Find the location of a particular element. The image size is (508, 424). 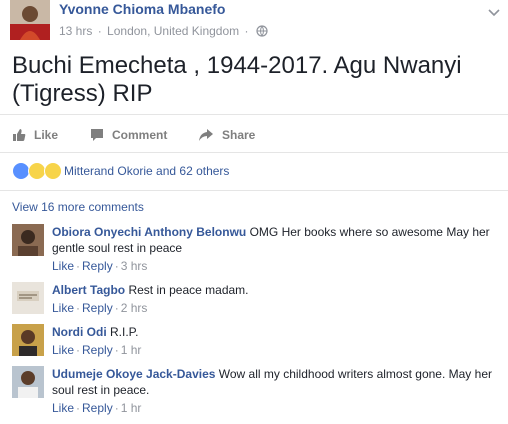

author-name: Yvonne Chioma Mbanefo is located at coordinates (142, 9).